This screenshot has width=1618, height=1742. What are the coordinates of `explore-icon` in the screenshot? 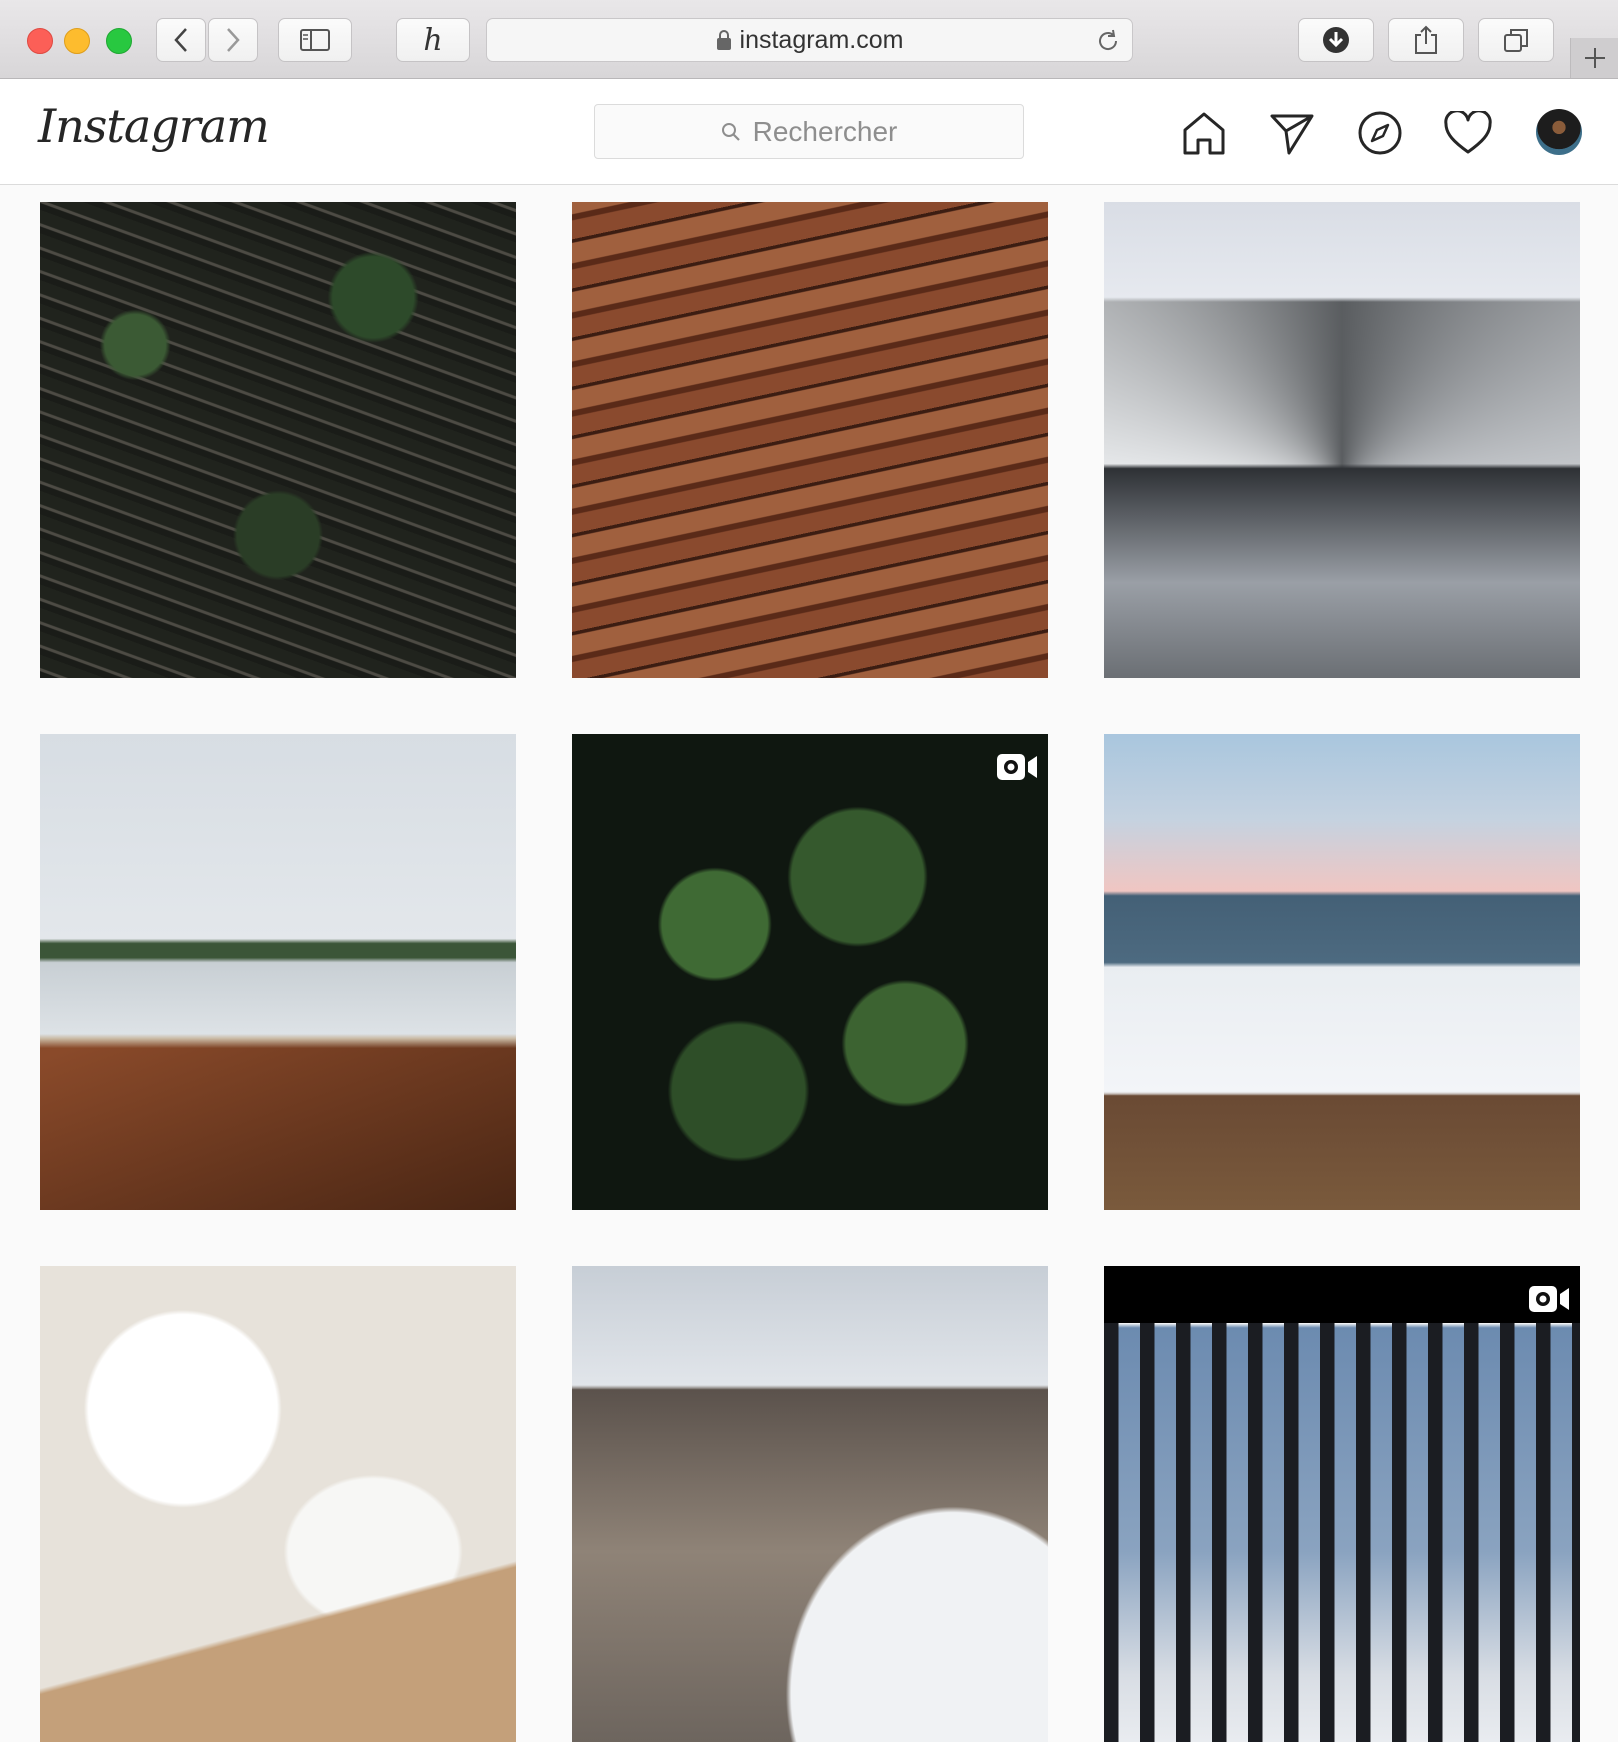 It's located at (1380, 133).